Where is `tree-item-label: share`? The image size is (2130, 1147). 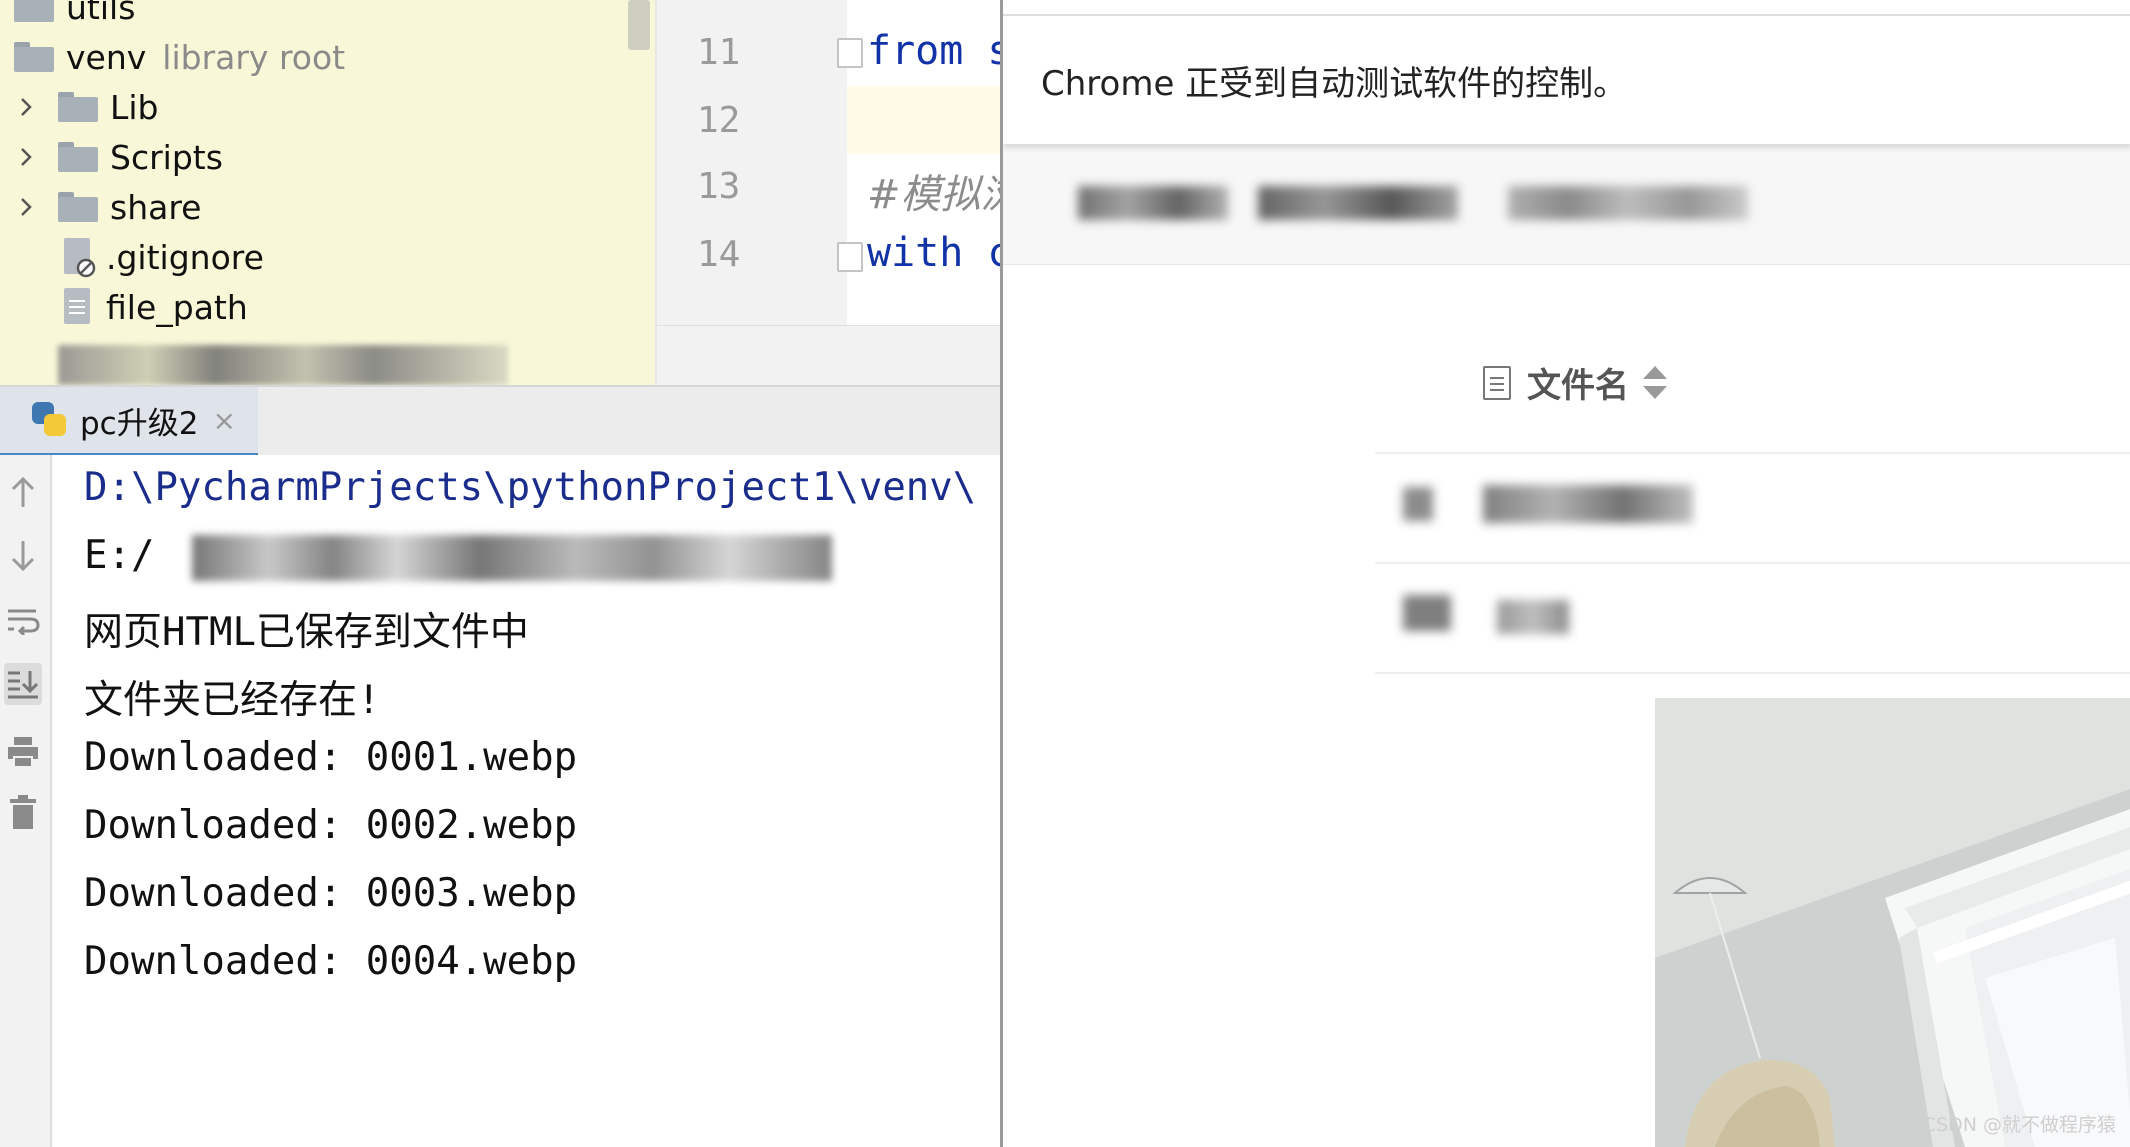
tree-item-label: share is located at coordinates (156, 207).